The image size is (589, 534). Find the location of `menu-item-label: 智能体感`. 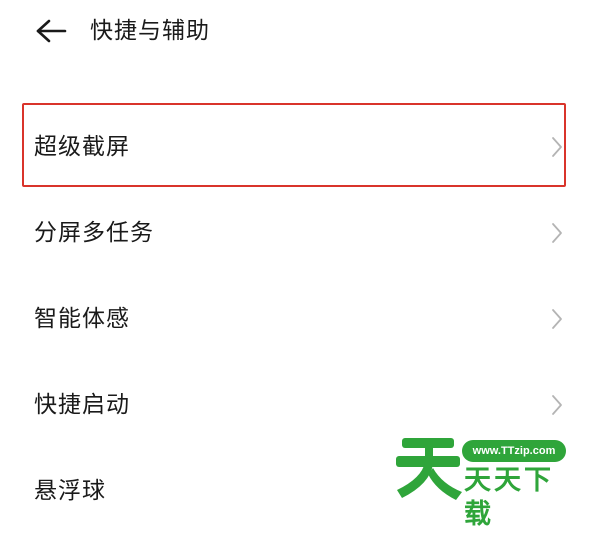

menu-item-label: 智能体感 is located at coordinates (82, 319).